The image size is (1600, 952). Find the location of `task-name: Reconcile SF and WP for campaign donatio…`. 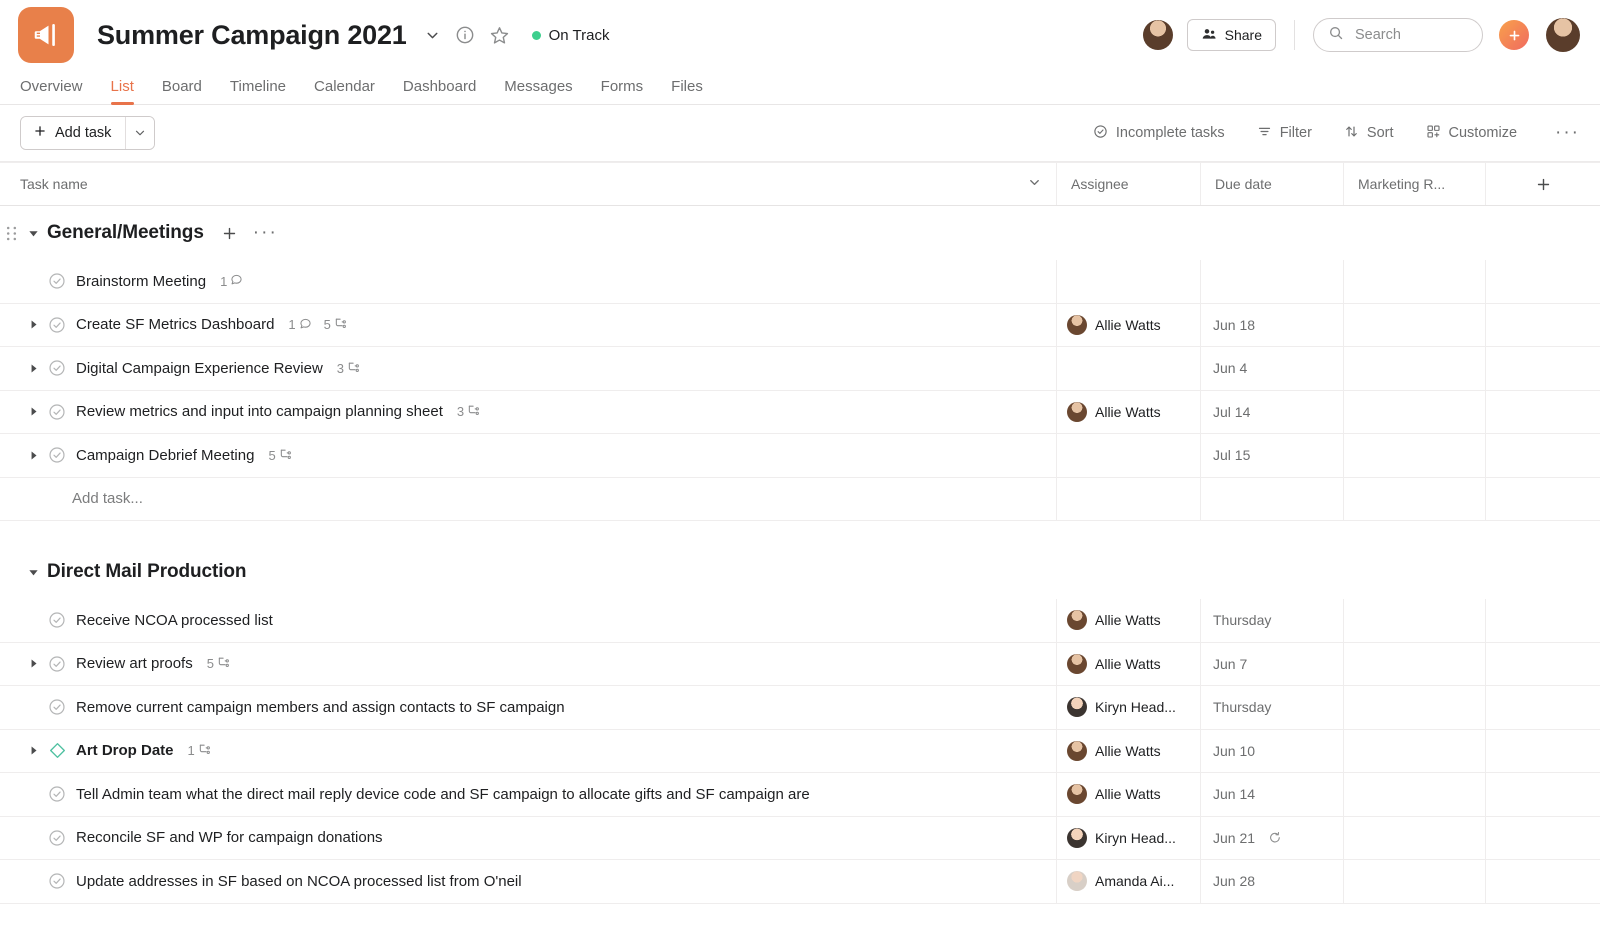

task-name: Reconcile SF and WP for campaign donatio… is located at coordinates (229, 837).